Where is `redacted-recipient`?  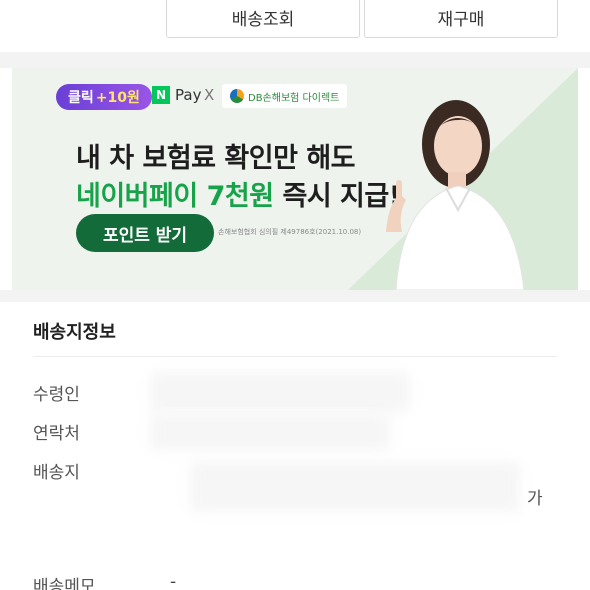 redacted-recipient is located at coordinates (280, 392).